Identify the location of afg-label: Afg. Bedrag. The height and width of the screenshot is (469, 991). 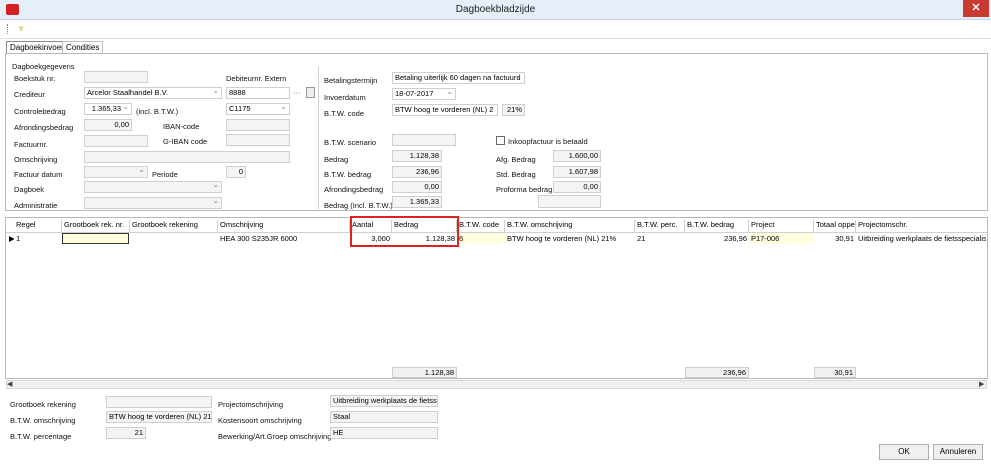
(516, 159).